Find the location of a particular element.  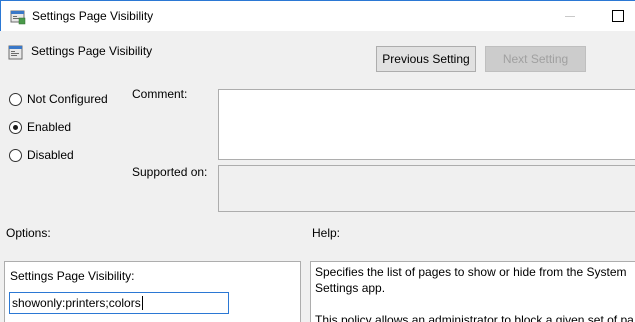

input-value: showonly:printers;colors is located at coordinates (76, 303).